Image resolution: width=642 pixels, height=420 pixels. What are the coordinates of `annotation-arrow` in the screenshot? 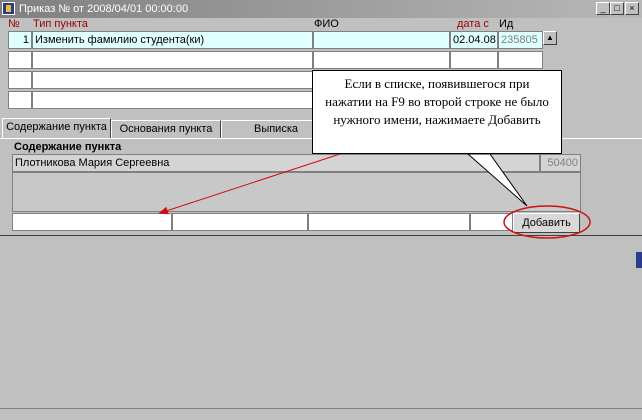 It's located at (249, 184).